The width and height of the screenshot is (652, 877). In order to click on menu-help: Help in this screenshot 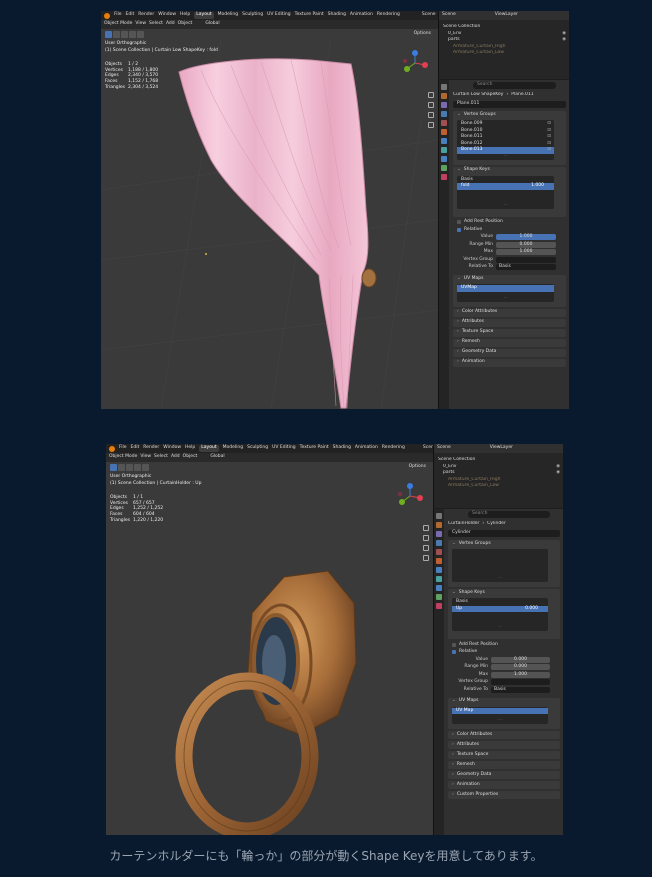, I will do `click(190, 448)`.